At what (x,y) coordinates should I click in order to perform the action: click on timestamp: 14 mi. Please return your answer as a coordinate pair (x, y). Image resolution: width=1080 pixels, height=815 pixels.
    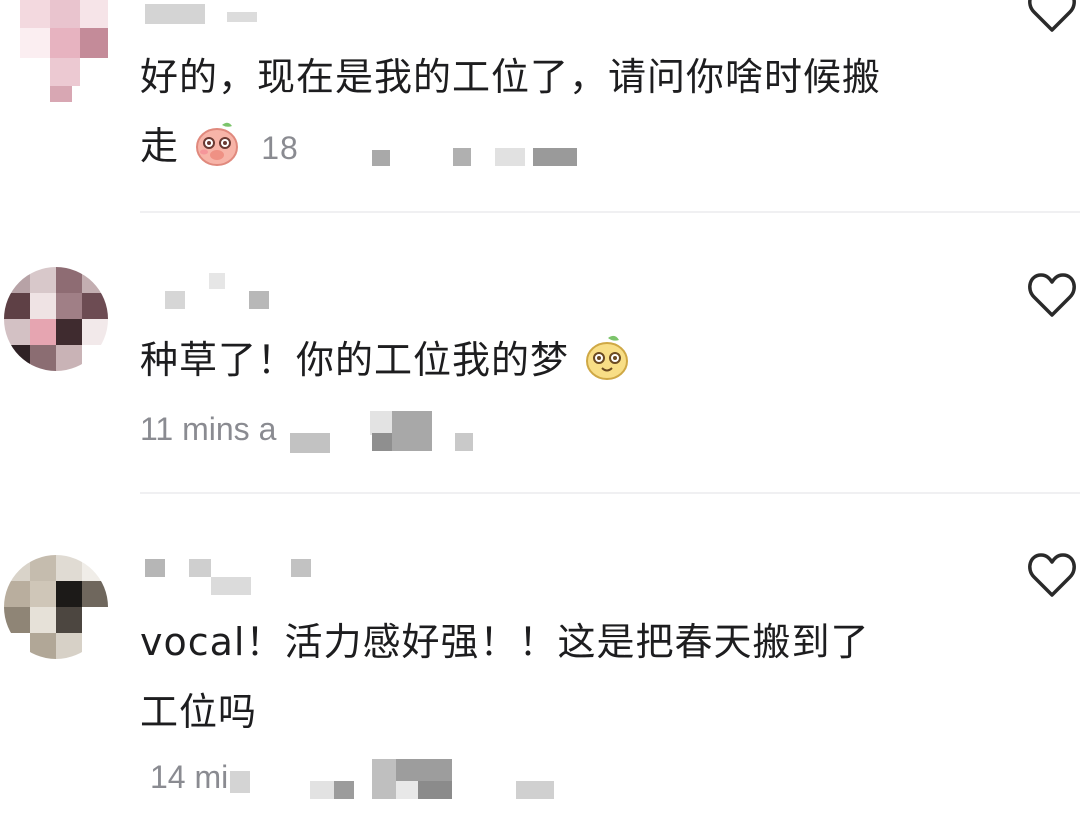
    Looking at the image, I should click on (189, 777).